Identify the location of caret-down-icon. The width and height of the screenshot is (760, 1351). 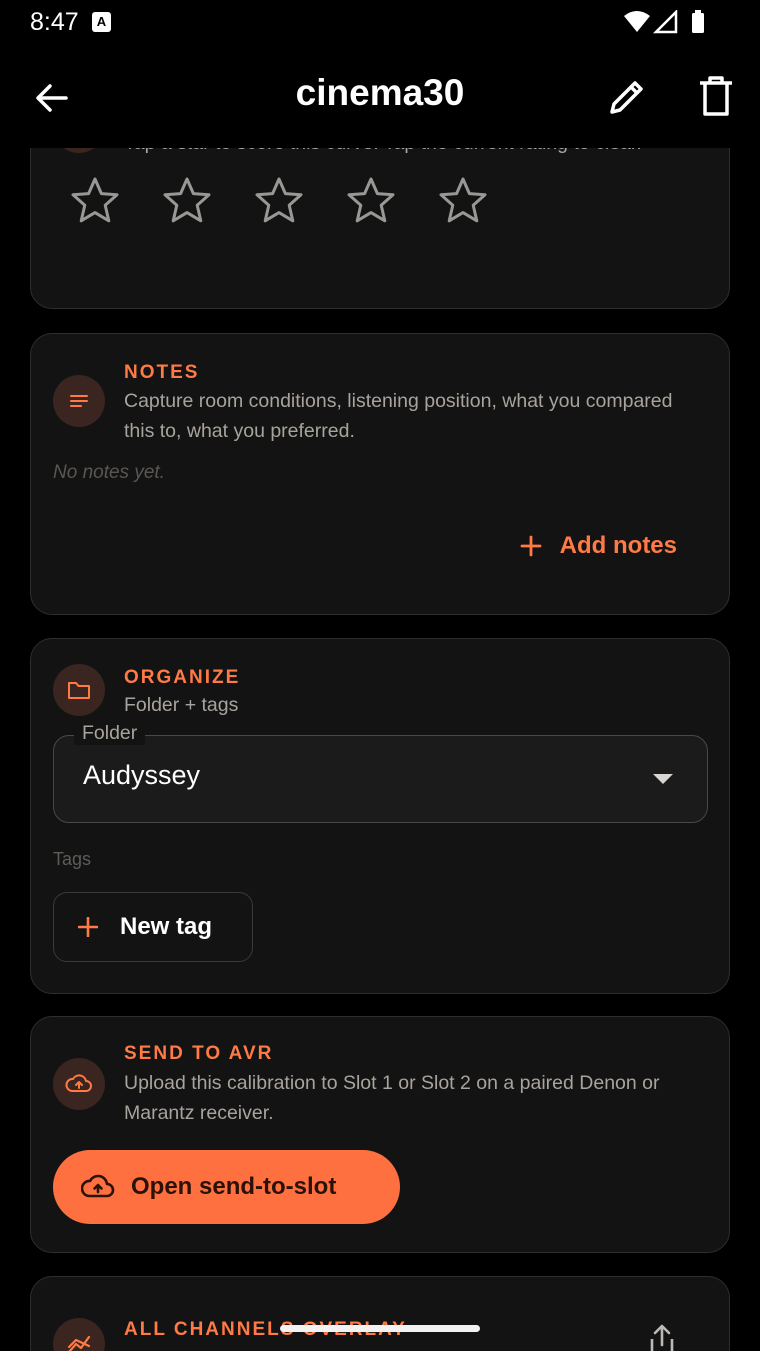
(663, 779).